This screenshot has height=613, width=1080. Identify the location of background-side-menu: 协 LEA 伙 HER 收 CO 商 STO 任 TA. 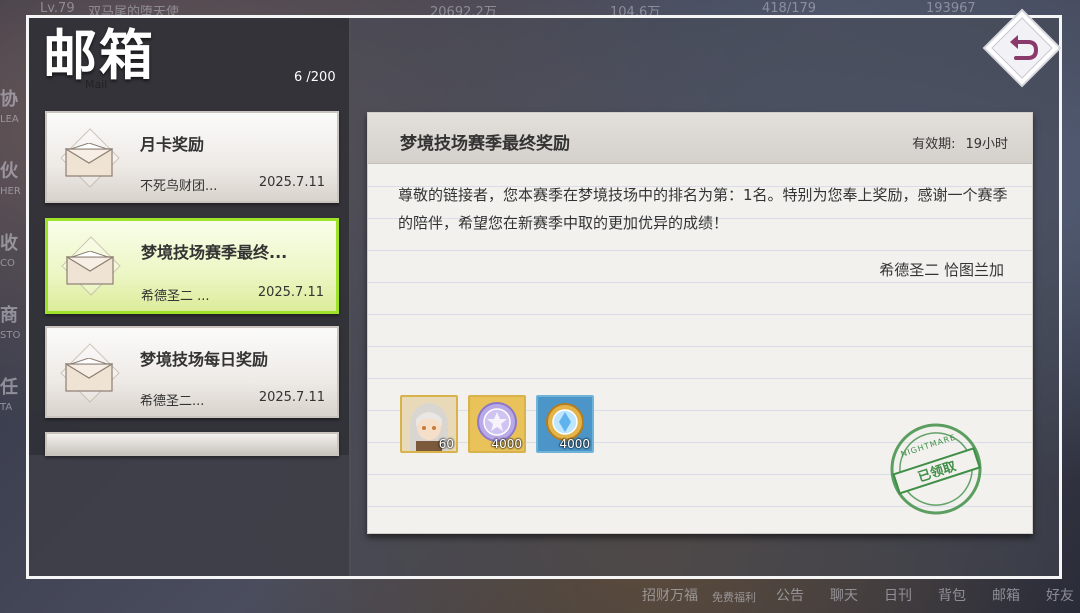
(10, 251).